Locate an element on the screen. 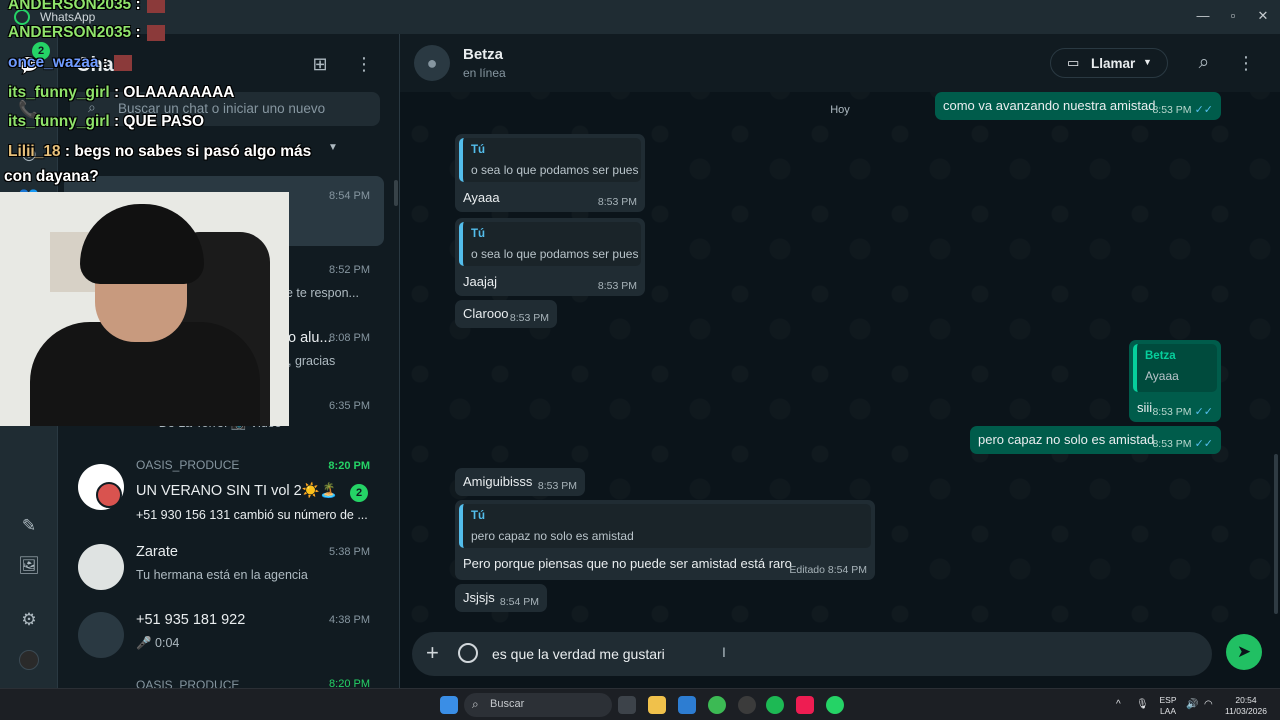  chevron-up-icon: ^ is located at coordinates (1118, 704).